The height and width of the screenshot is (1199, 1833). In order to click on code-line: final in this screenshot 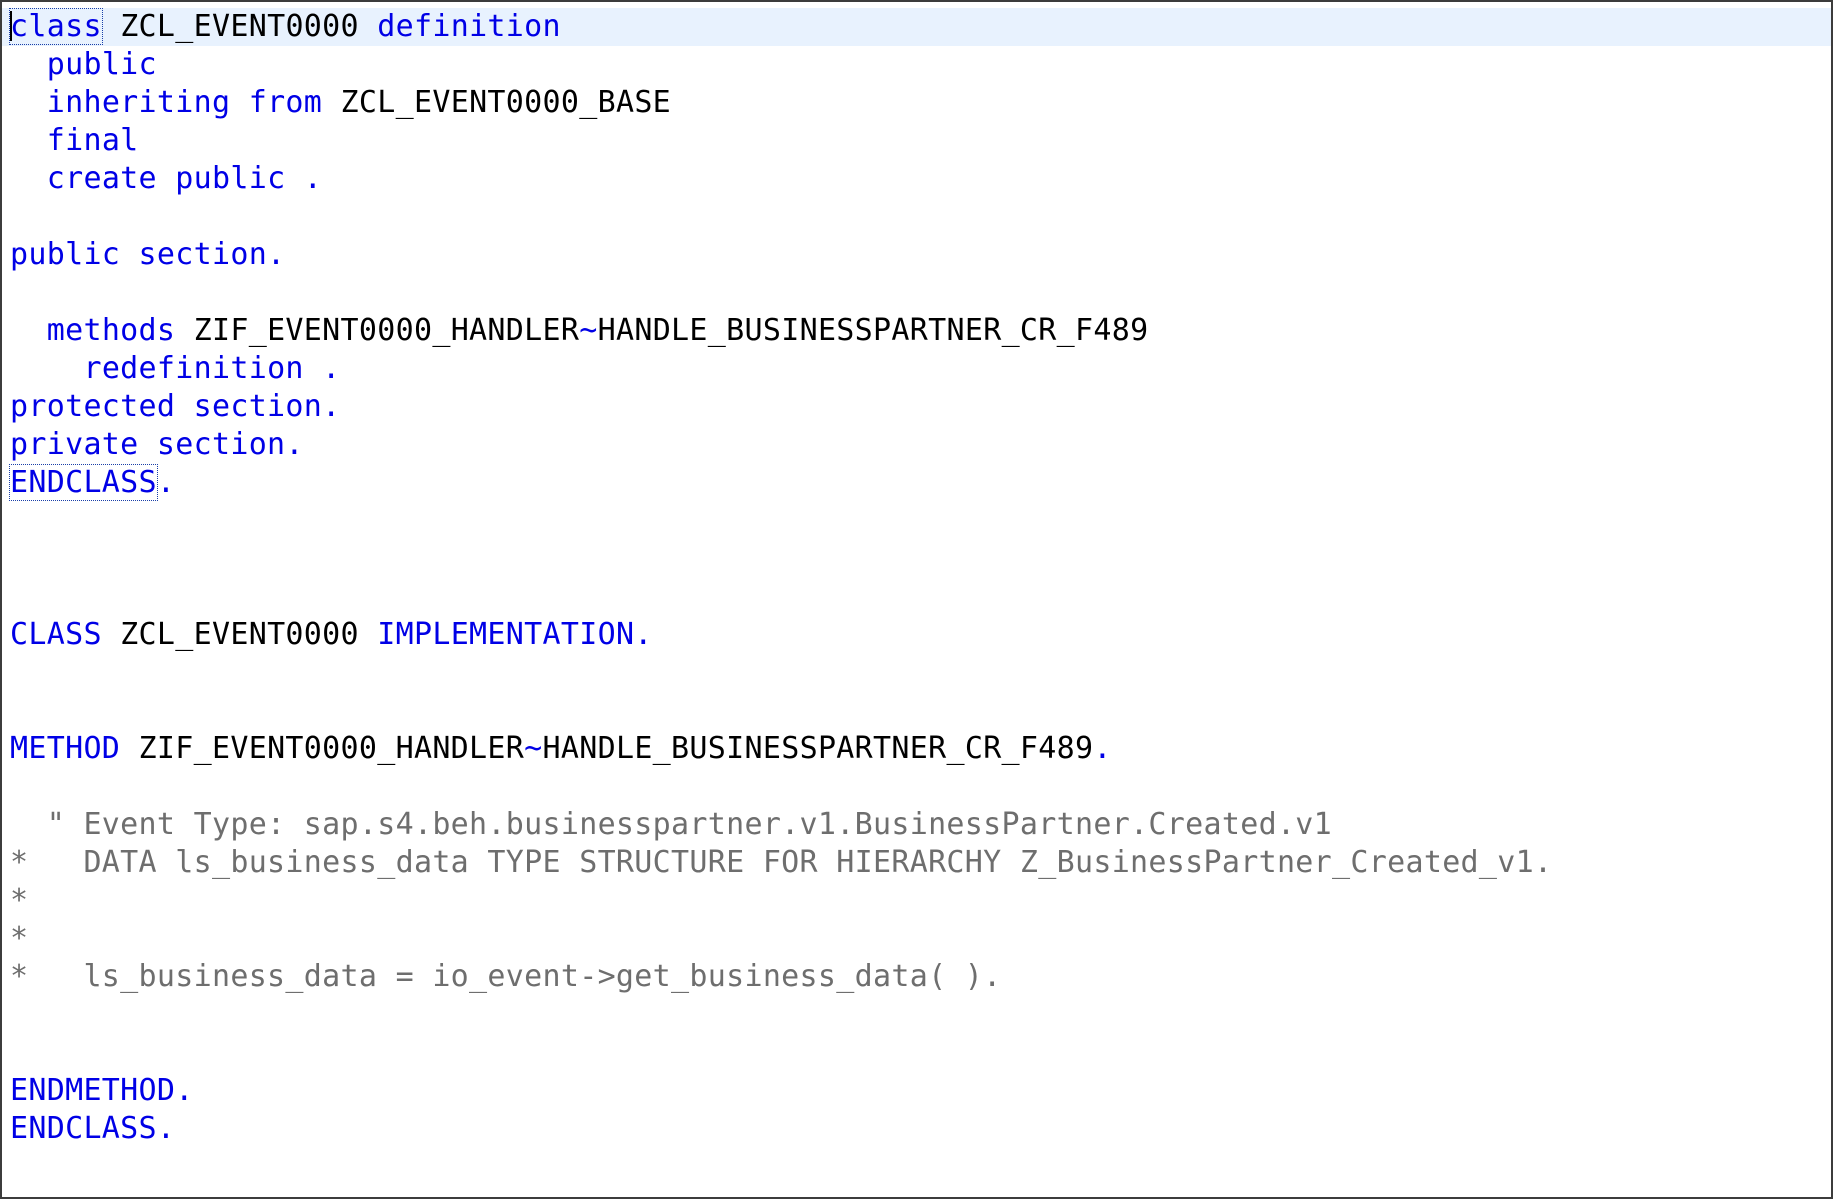, I will do `click(920, 141)`.